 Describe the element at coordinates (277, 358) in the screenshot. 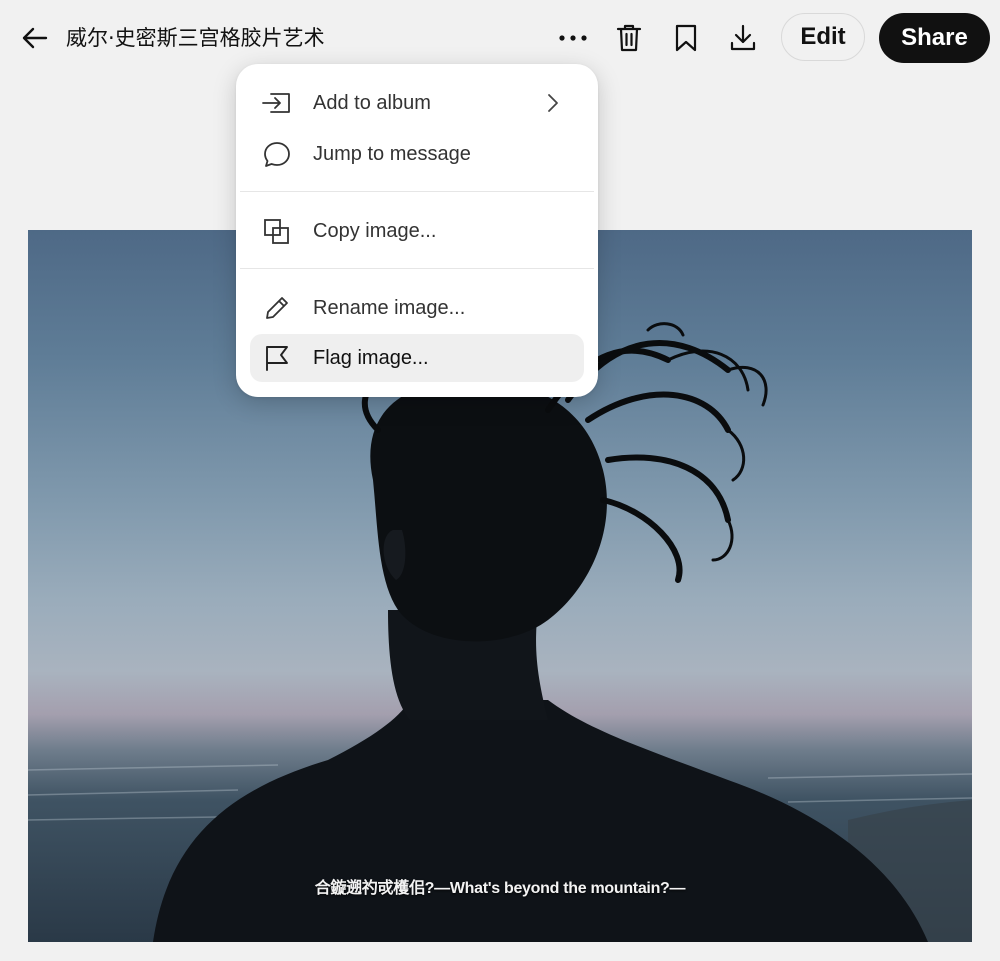

I see `flag-icon` at that location.